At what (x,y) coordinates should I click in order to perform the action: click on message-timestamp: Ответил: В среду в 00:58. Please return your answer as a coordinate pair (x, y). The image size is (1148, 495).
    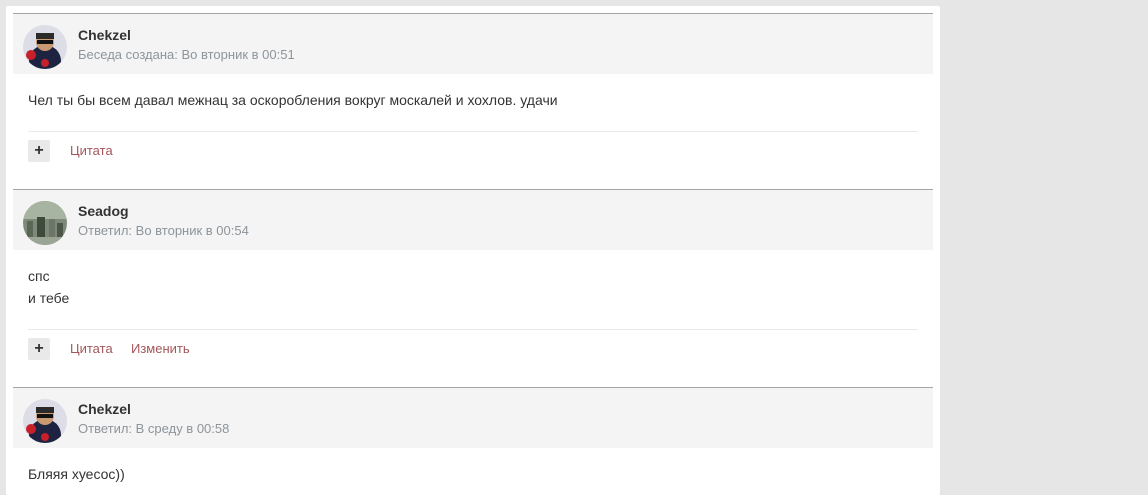
    Looking at the image, I should click on (154, 428).